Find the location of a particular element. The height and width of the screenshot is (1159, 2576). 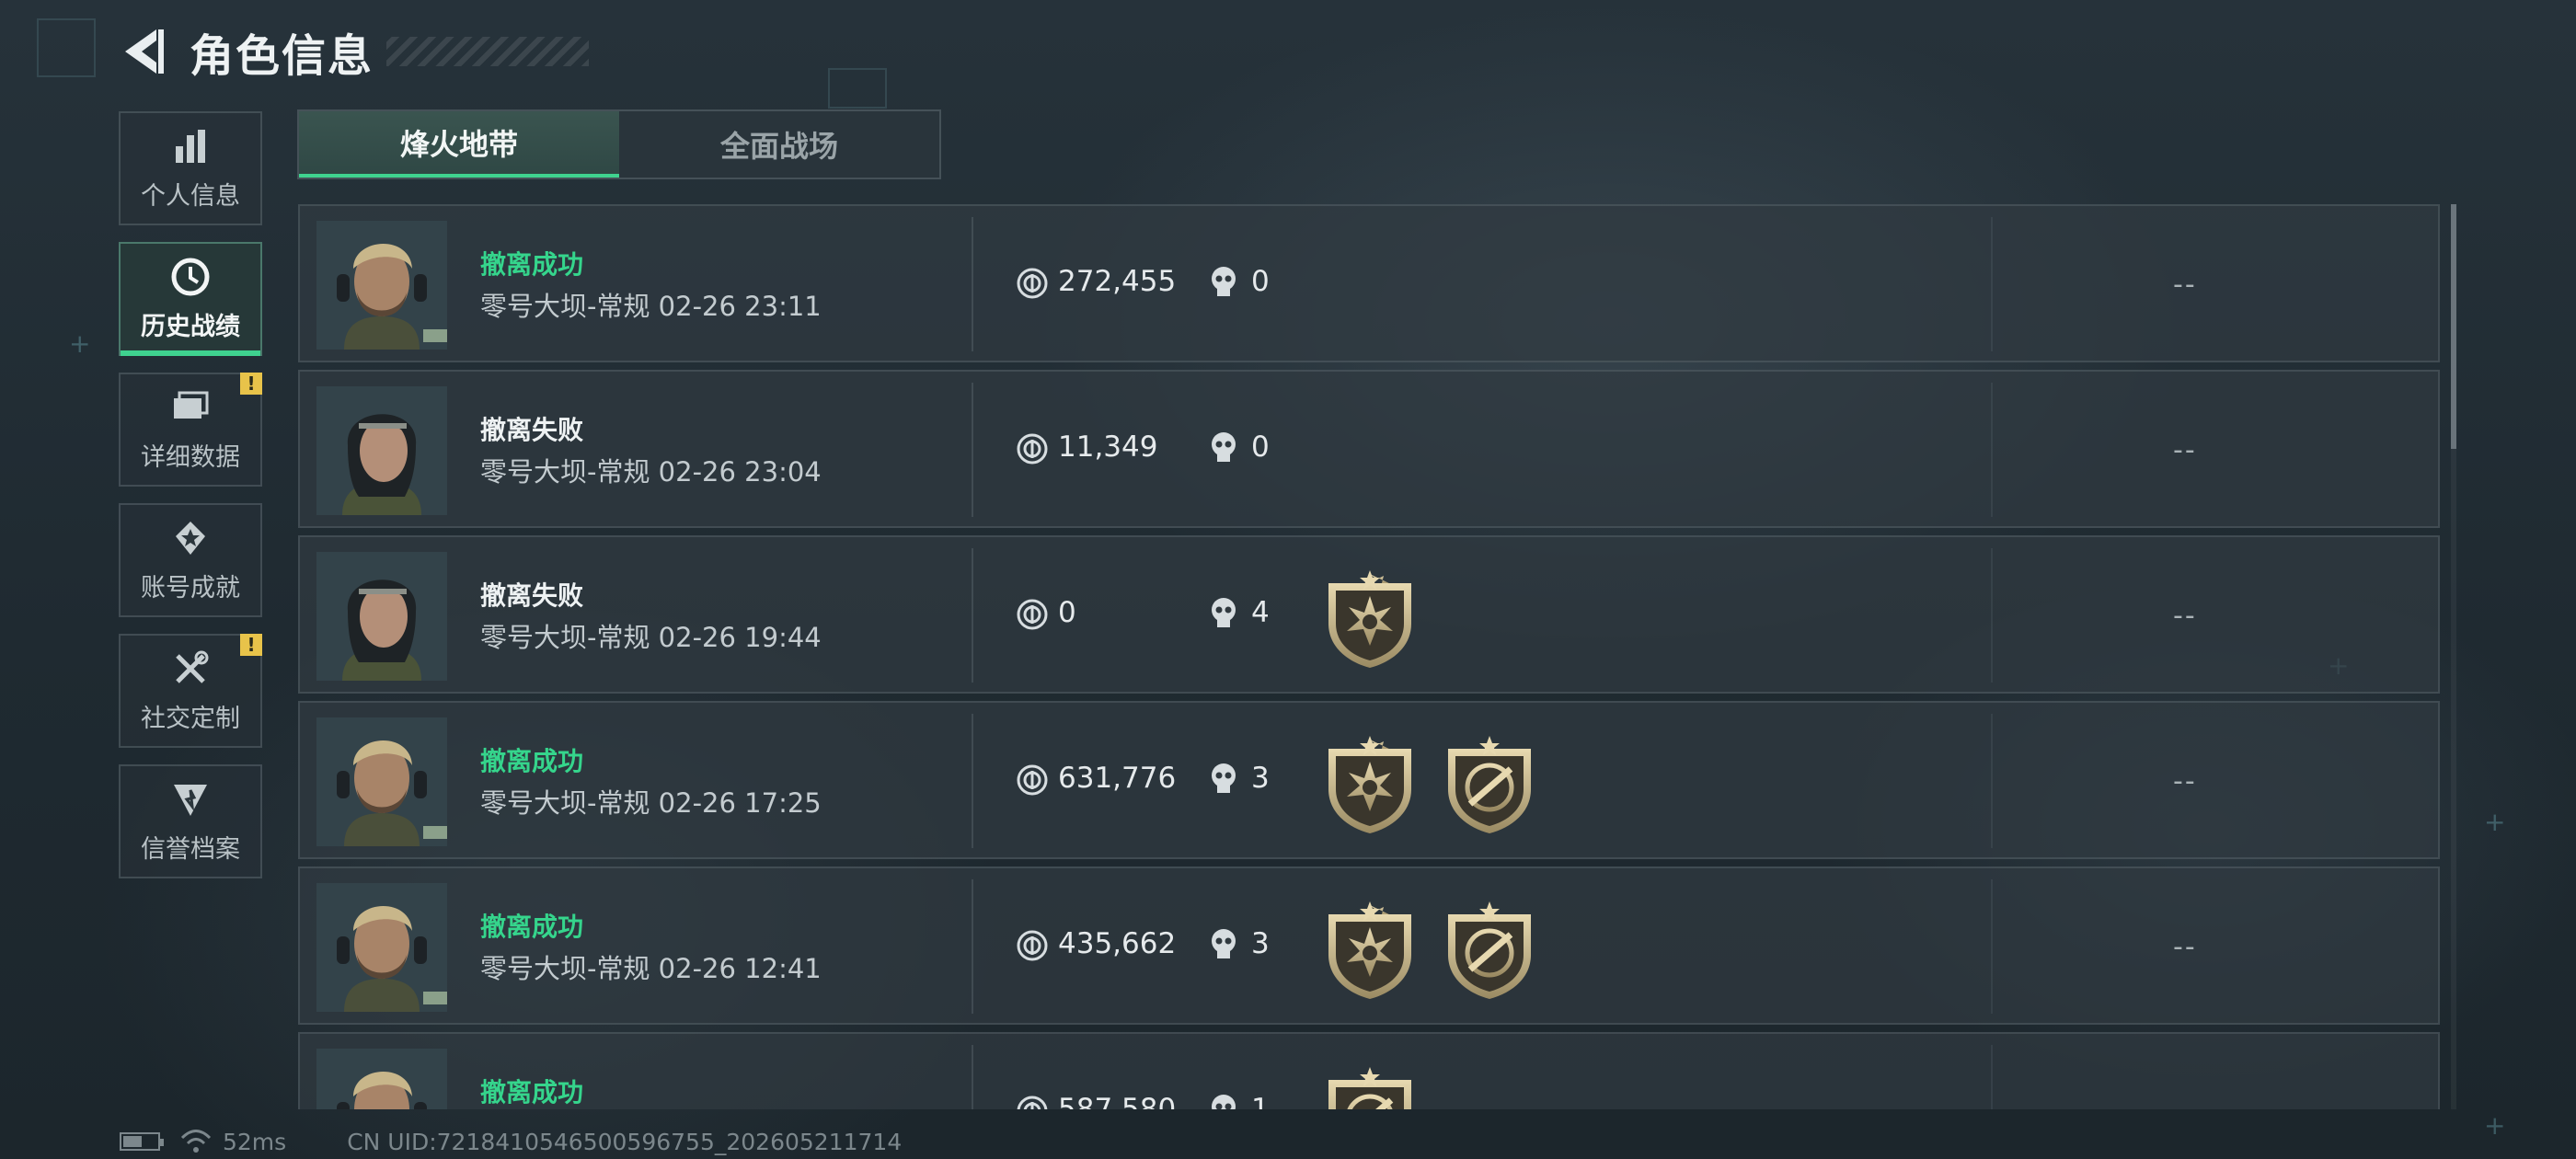

map-and-time: 零号大坝-常规 02-26 19:44 is located at coordinates (651, 637).